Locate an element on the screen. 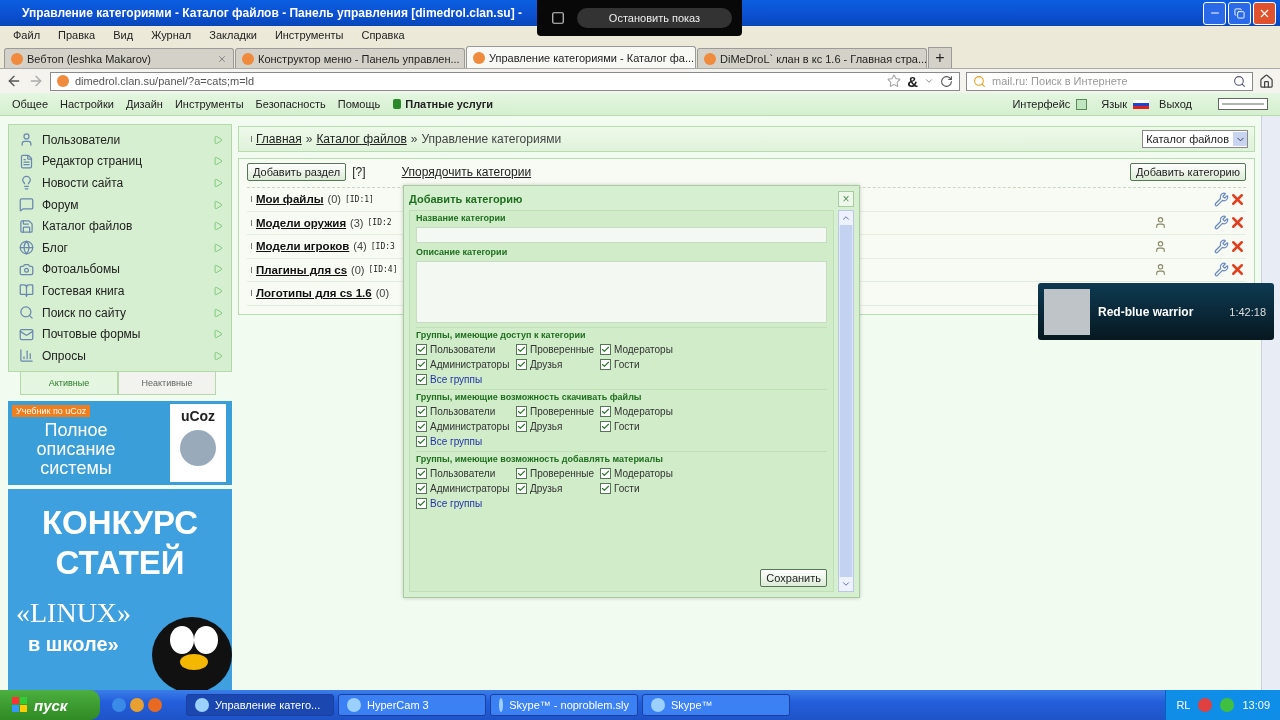  sidebar-item: Фотоальбомы is located at coordinates (121, 269).